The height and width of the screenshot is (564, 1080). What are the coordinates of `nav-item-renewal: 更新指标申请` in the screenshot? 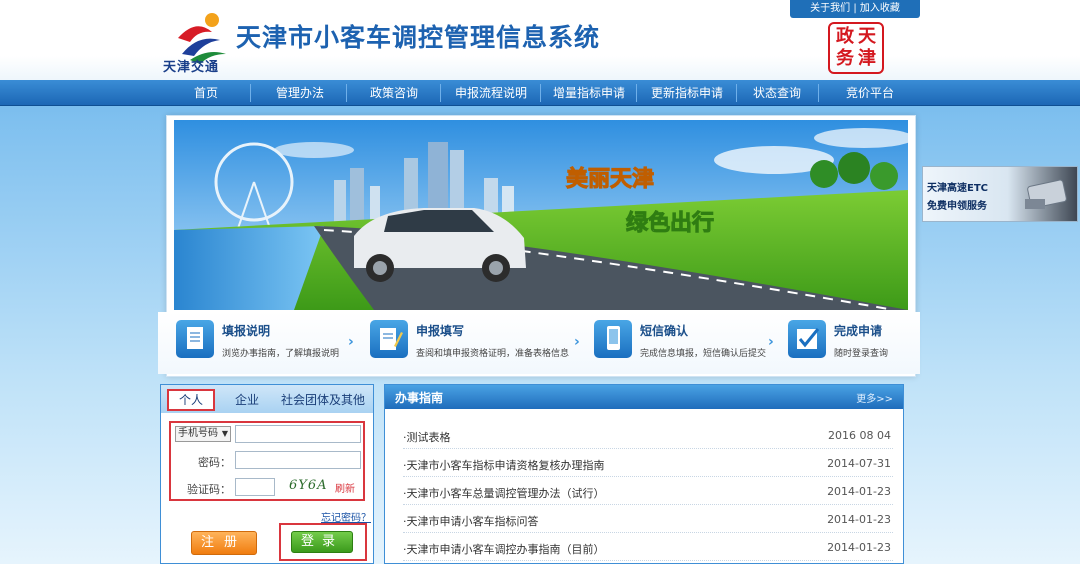 It's located at (687, 93).